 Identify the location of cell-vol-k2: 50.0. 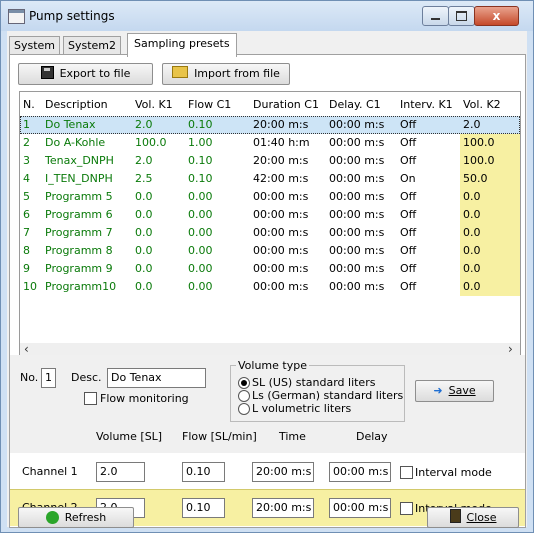
(490, 179).